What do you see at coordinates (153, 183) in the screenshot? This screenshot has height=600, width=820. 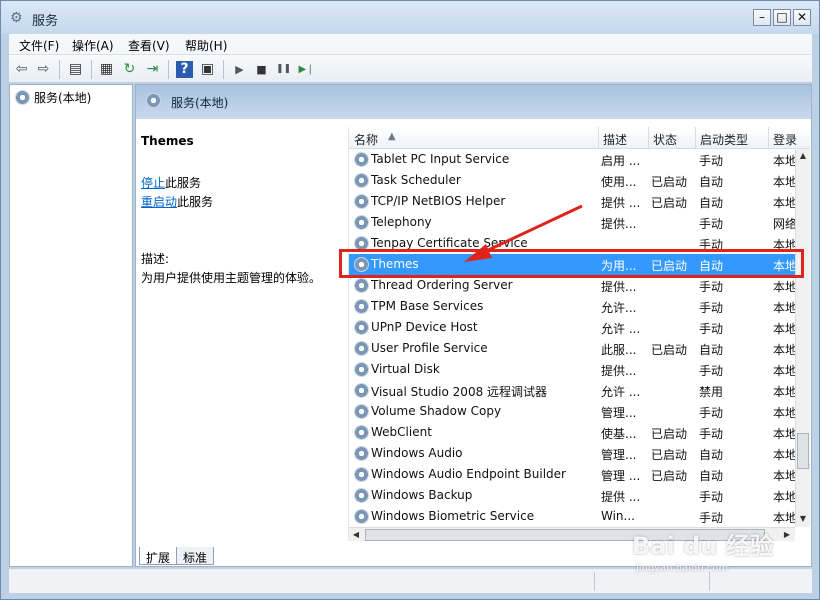 I see `stop-service-link: 停止` at bounding box center [153, 183].